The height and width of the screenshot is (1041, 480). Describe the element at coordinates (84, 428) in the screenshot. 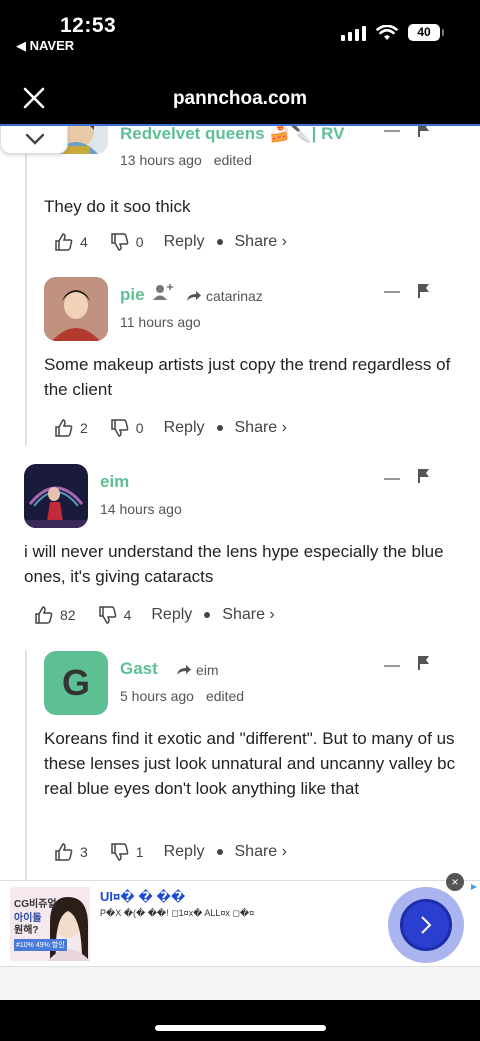

I see `like-count: 2` at that location.